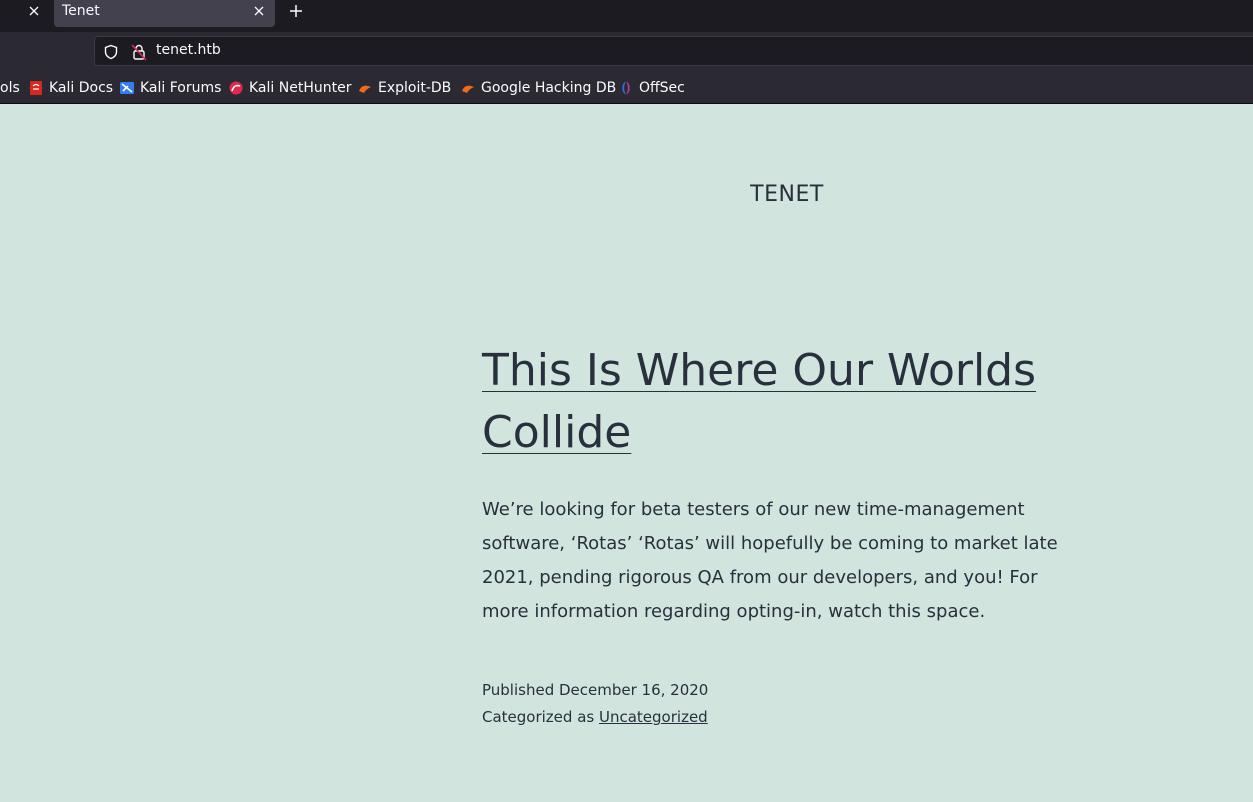 Image resolution: width=1253 pixels, height=802 pixels. I want to click on kali-docs-icon, so click(36, 88).